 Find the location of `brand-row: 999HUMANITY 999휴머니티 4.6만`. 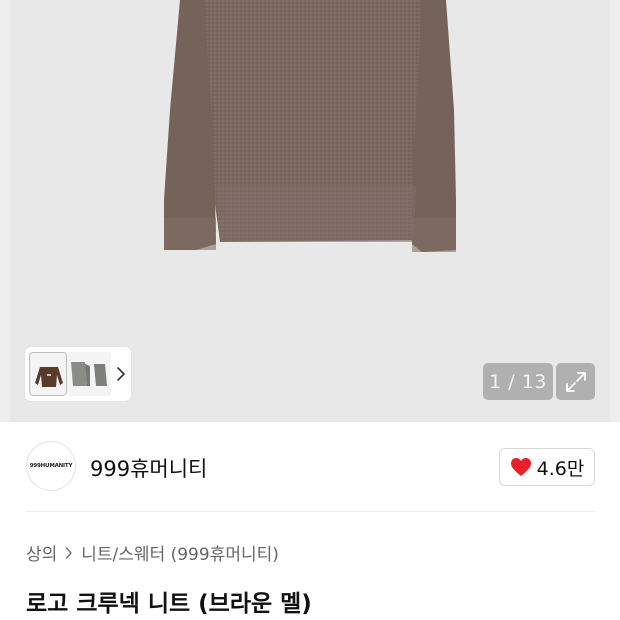

brand-row: 999HUMANITY 999휴머니티 4.6만 is located at coordinates (310, 467).